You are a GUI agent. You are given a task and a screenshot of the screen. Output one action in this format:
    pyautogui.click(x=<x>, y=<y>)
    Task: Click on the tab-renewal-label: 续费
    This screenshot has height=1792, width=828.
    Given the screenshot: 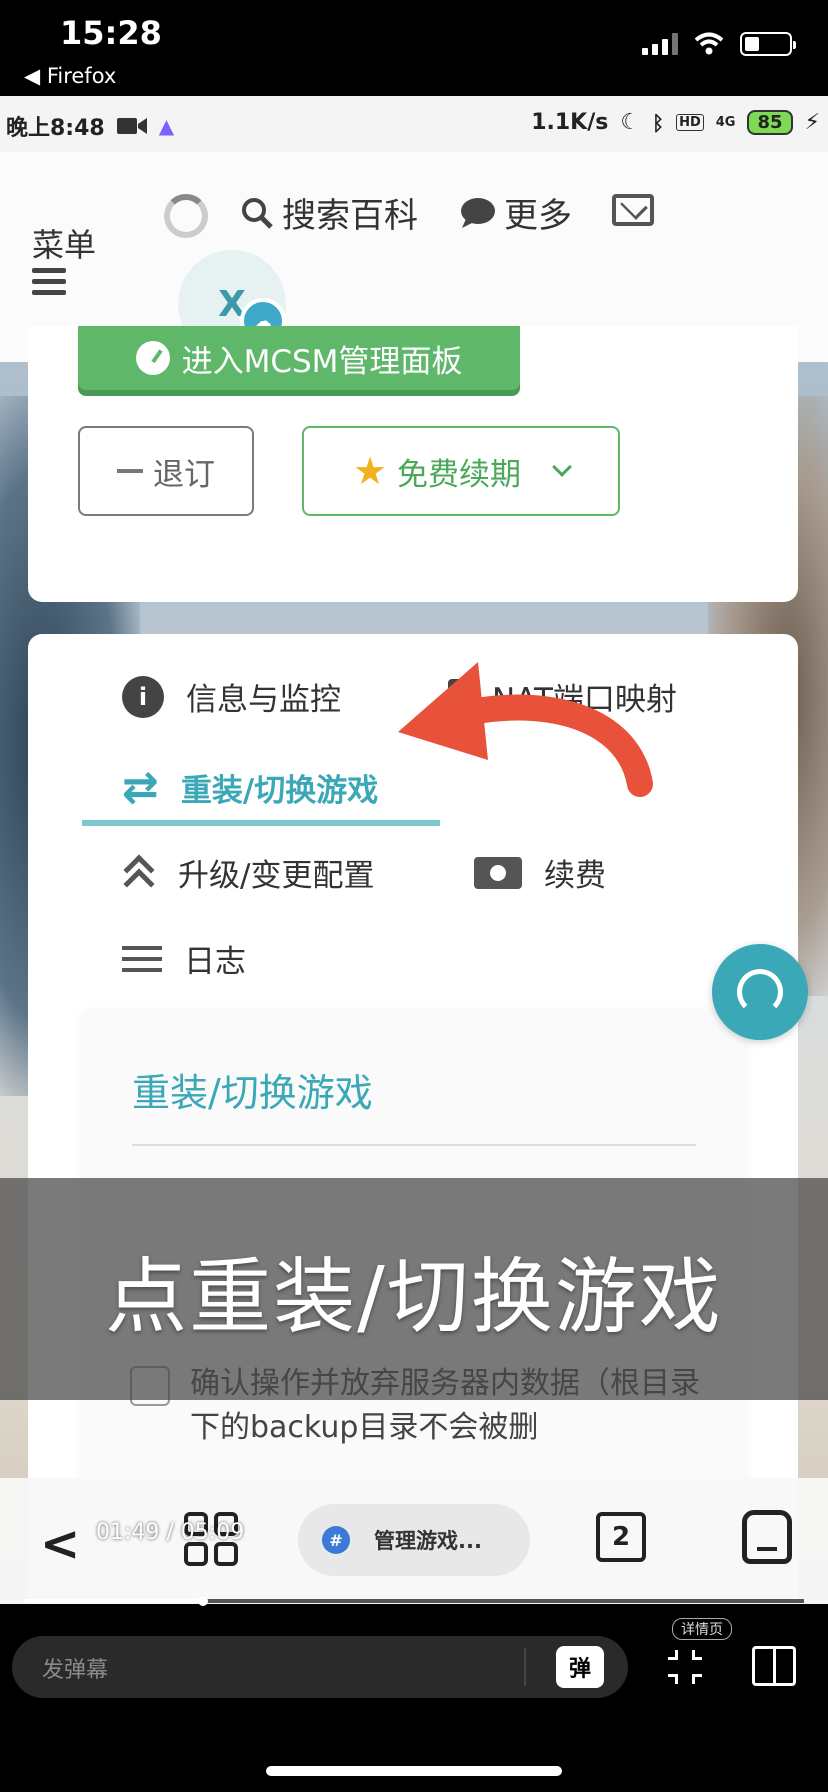 What is the action you would take?
    pyautogui.click(x=575, y=876)
    